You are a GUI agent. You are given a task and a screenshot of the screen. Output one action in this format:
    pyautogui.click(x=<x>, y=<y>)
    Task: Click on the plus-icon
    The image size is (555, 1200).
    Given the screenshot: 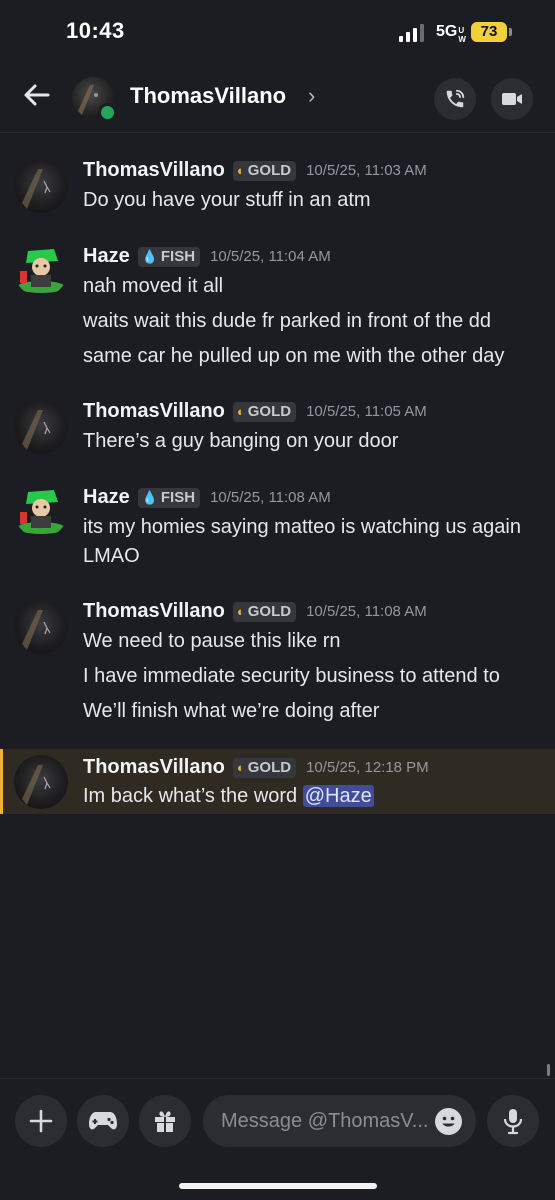 What is the action you would take?
    pyautogui.click(x=41, y=1121)
    